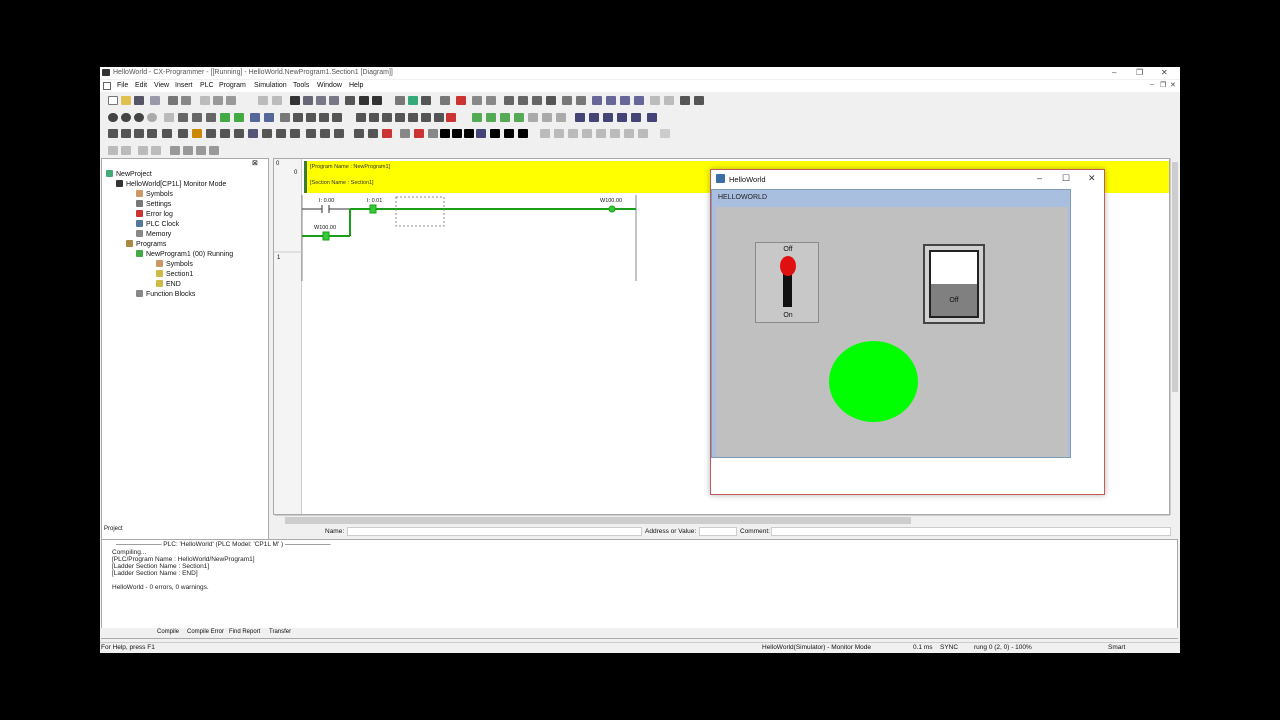  What do you see at coordinates (126, 117) in the screenshot?
I see `zoom-in-icon` at bounding box center [126, 117].